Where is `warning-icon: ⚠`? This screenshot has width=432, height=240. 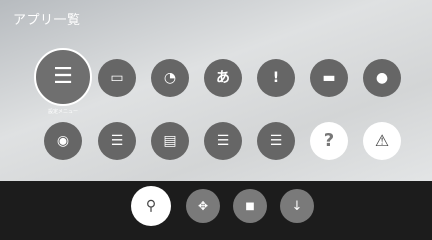 warning-icon: ⚠ is located at coordinates (382, 140).